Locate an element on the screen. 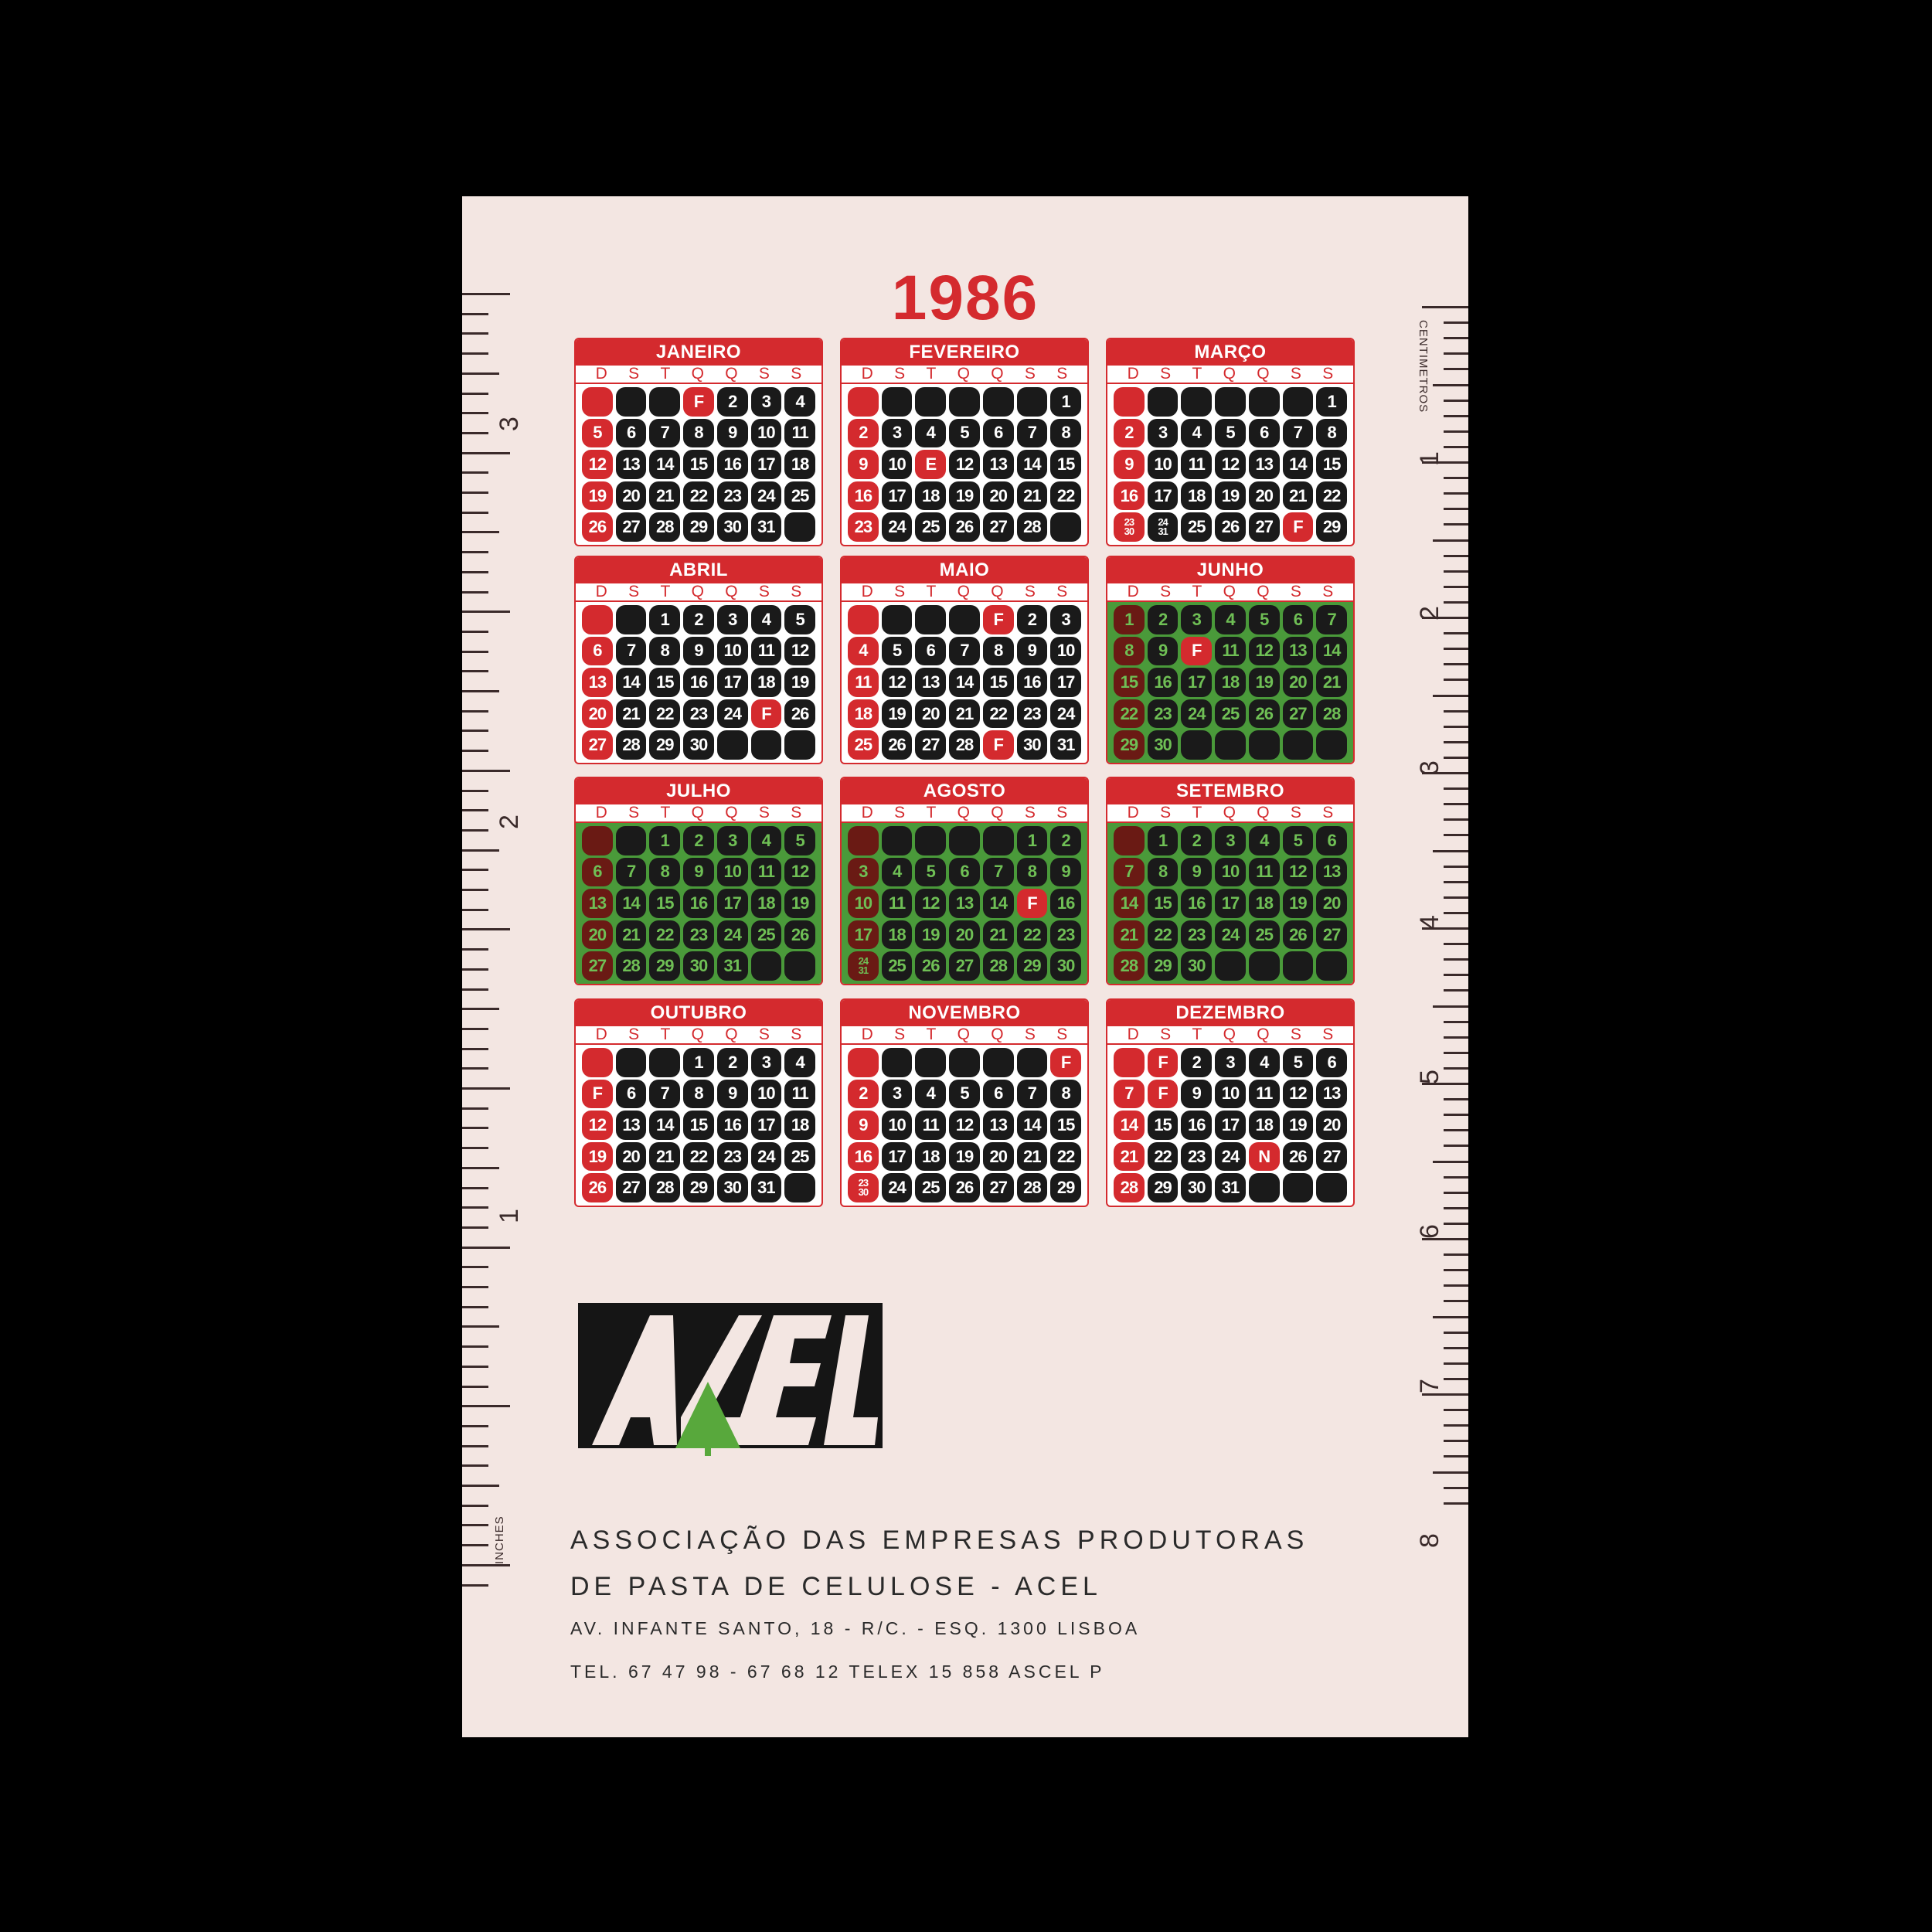 The width and height of the screenshot is (1932, 1932). month-name: DEZEMBRO is located at coordinates (1230, 1013).